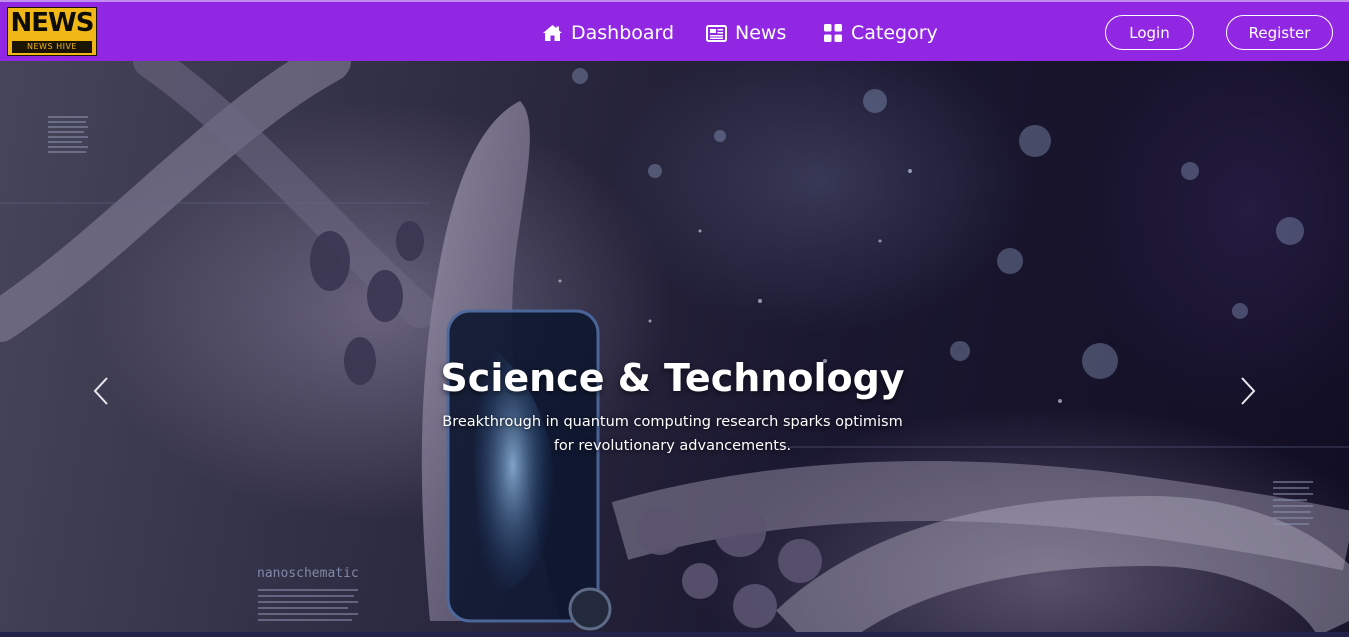  I want to click on chevron-left-icon, so click(100, 391).